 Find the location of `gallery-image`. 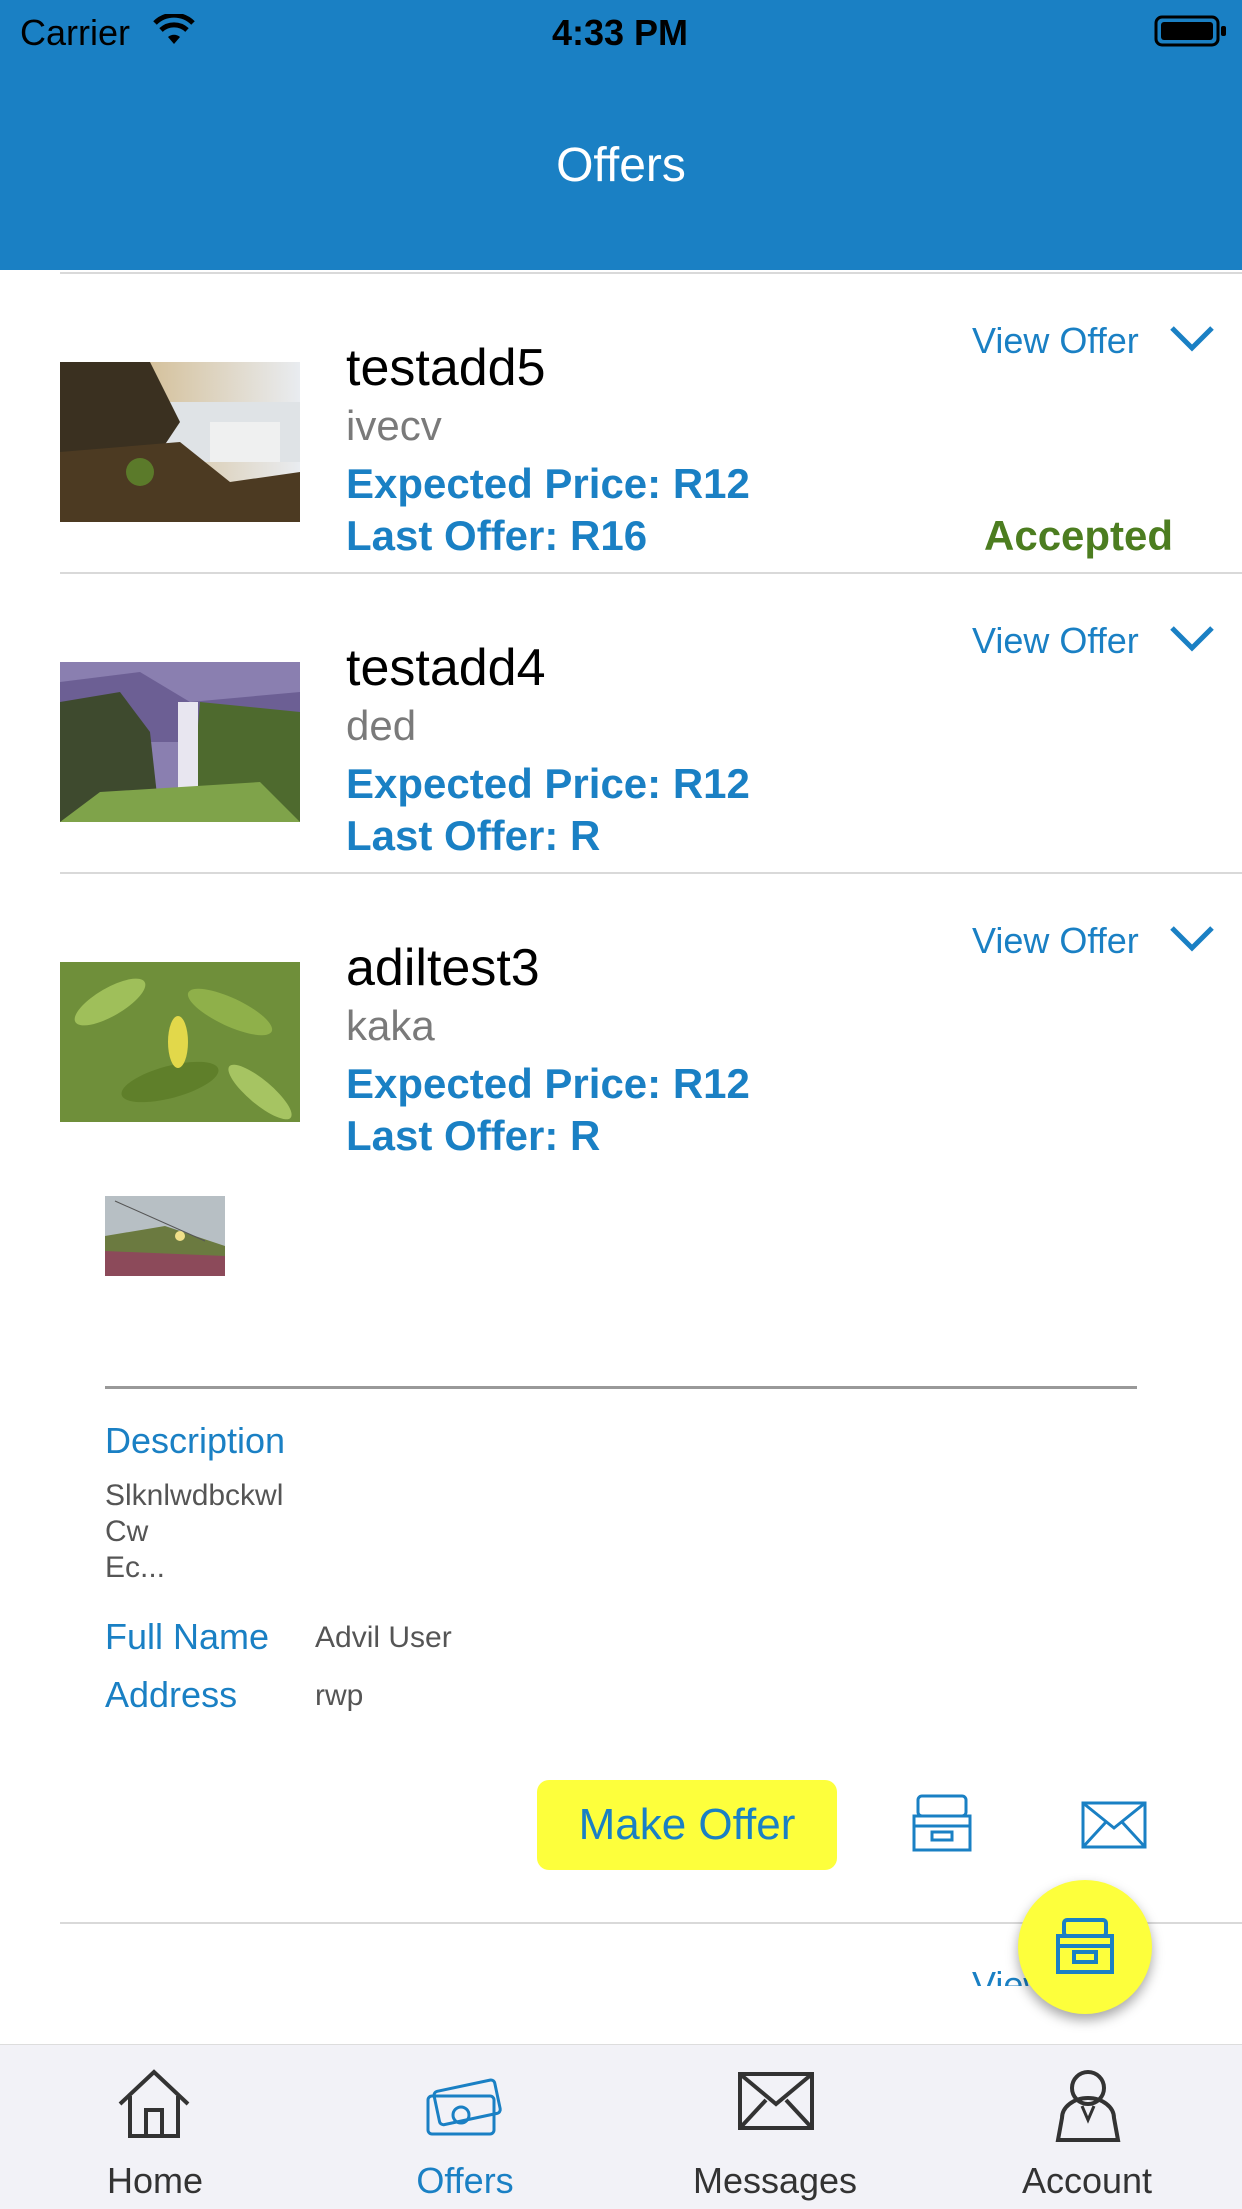

gallery-image is located at coordinates (165, 1236).